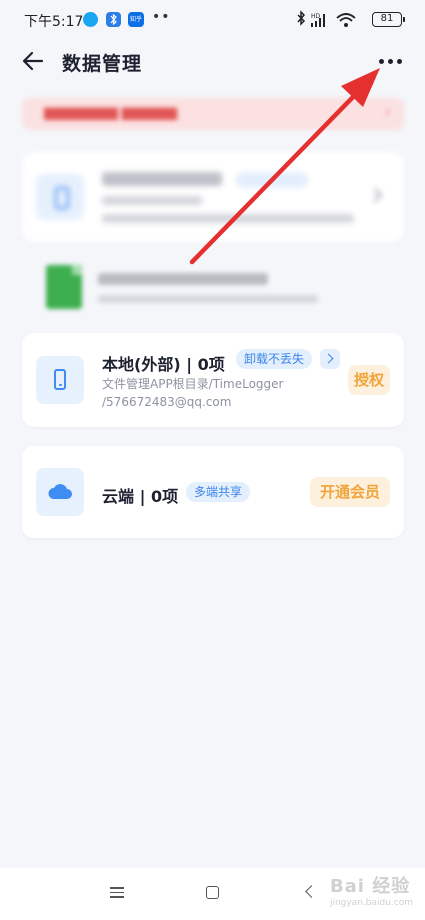 The width and height of the screenshot is (425, 920). I want to click on bluetooth-app-icon, so click(113, 19).